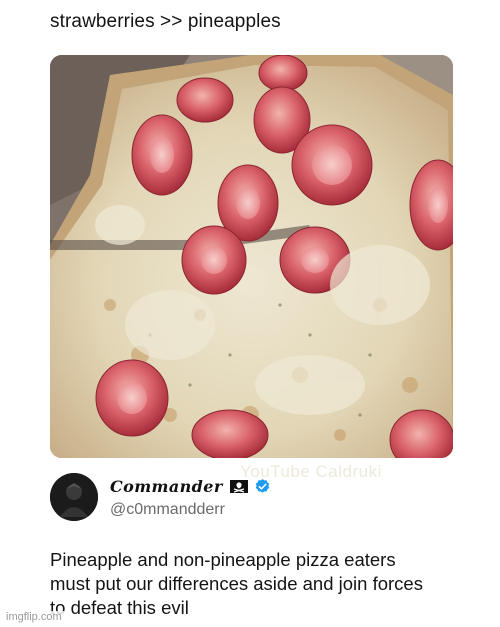 This screenshot has height=627, width=500. I want to click on post-caption: strawberries >> pineapples, so click(165, 21).